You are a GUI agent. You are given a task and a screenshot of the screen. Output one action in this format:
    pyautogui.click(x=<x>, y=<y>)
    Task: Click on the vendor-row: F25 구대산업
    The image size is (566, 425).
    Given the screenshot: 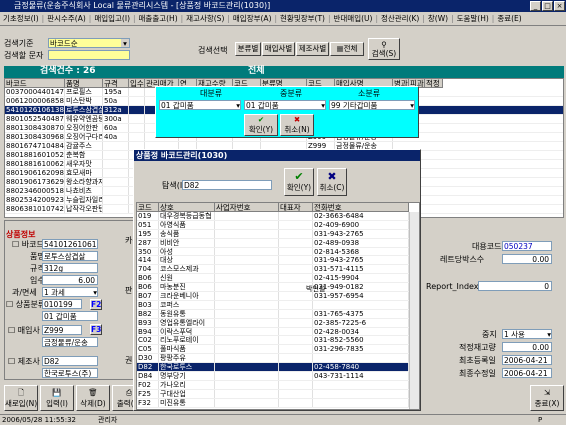 What is the action you would take?
    pyautogui.click(x=278, y=394)
    